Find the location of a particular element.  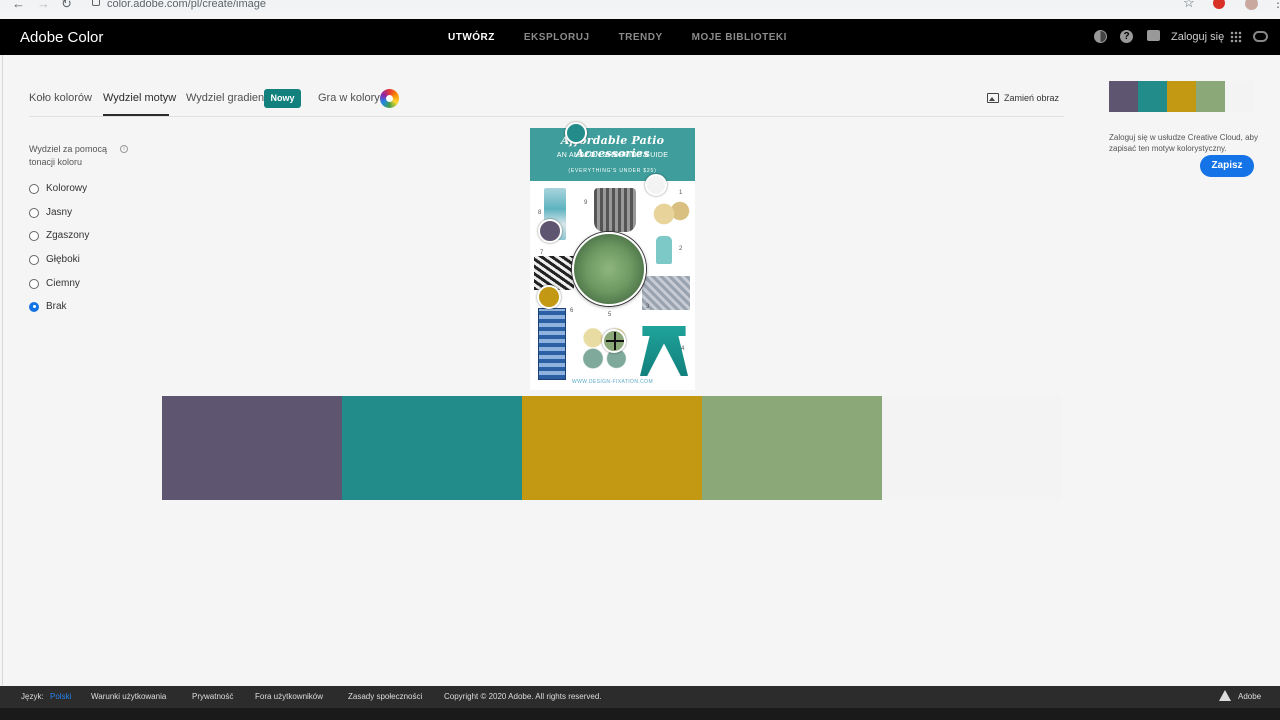

poster-subtitle-note: (EVERYTHING'S UNDER $25) is located at coordinates (612, 171).